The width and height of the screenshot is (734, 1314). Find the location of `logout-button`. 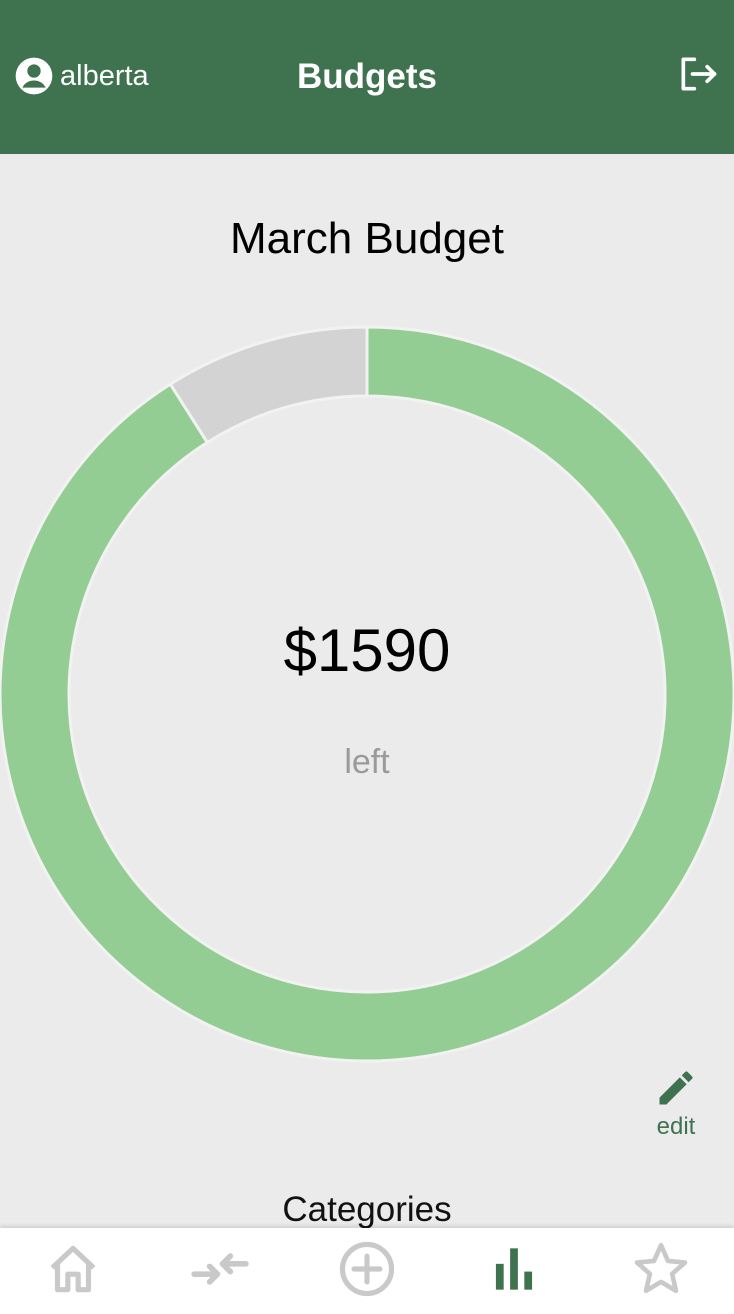

logout-button is located at coordinates (698, 74).